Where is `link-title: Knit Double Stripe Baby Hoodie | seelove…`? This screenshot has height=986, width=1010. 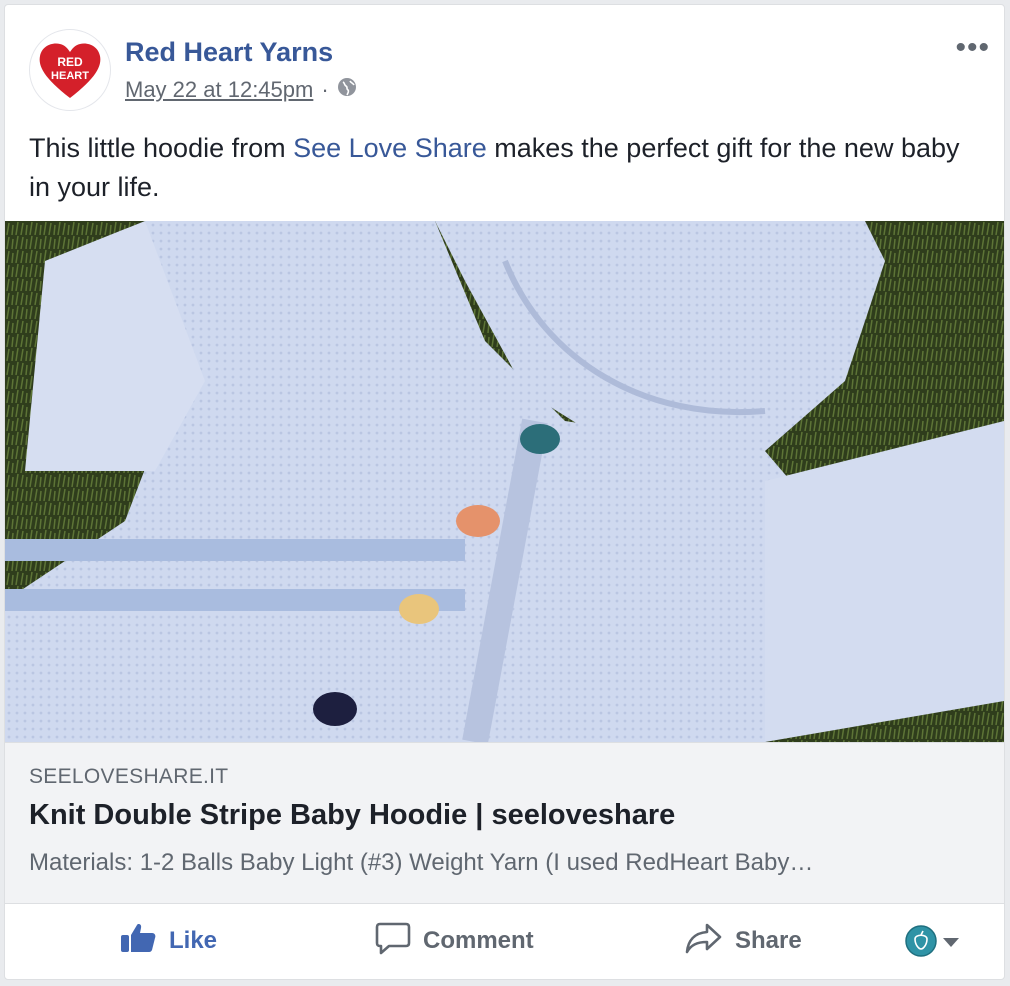 link-title: Knit Double Stripe Baby Hoodie | seelove… is located at coordinates (352, 815).